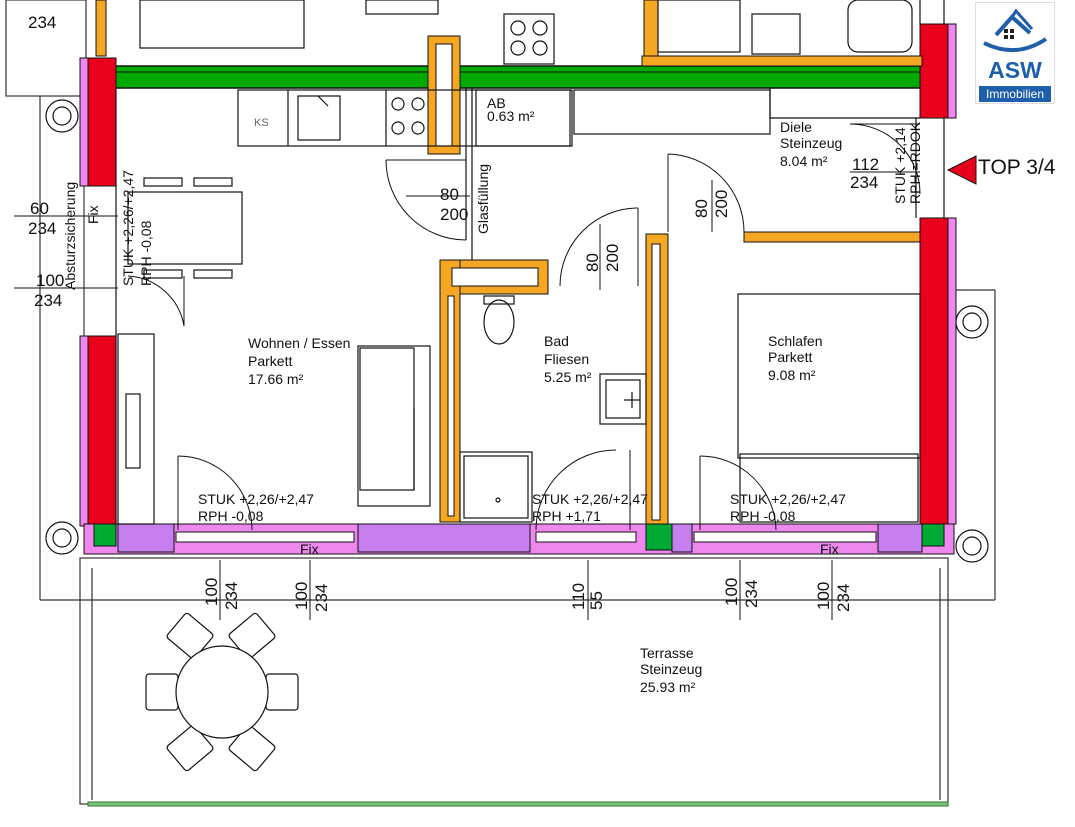 The image size is (1075, 827). What do you see at coordinates (1015, 30) in the screenshot?
I see `house-logo-icon` at bounding box center [1015, 30].